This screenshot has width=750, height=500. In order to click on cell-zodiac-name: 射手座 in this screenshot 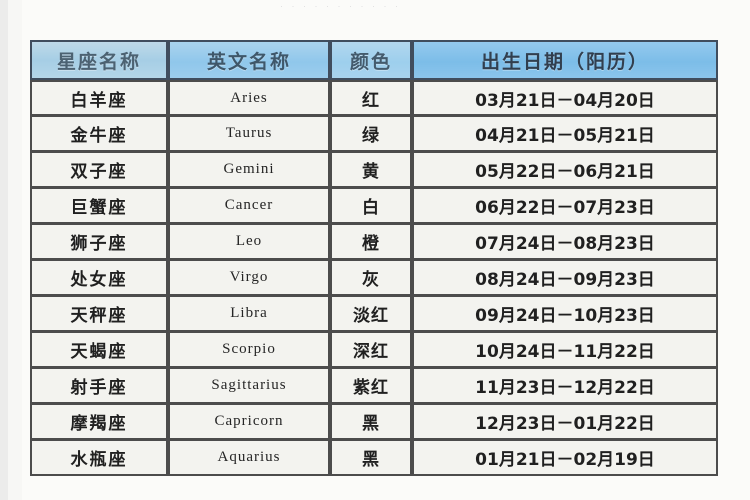, I will do `click(99, 386)`.